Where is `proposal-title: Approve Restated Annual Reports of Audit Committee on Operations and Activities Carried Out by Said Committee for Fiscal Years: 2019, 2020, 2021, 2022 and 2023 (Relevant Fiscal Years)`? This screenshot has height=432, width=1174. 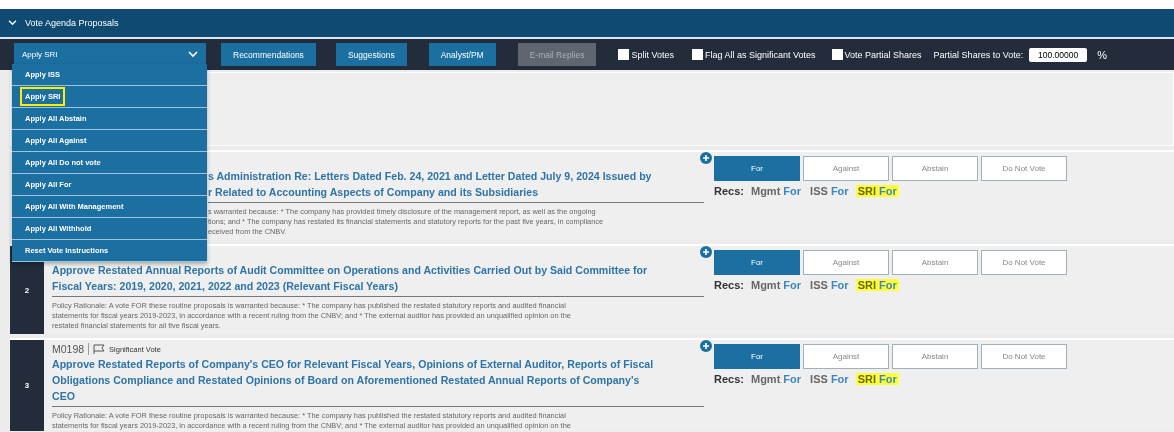 proposal-title: Approve Restated Annual Reports of Audit Committee on Operations and Activities Carried Out by Said Committee for Fiscal Years: 2019, 2020, 2021, 2022 and 2023 (Relevant Fiscal Years) is located at coordinates (378, 279).